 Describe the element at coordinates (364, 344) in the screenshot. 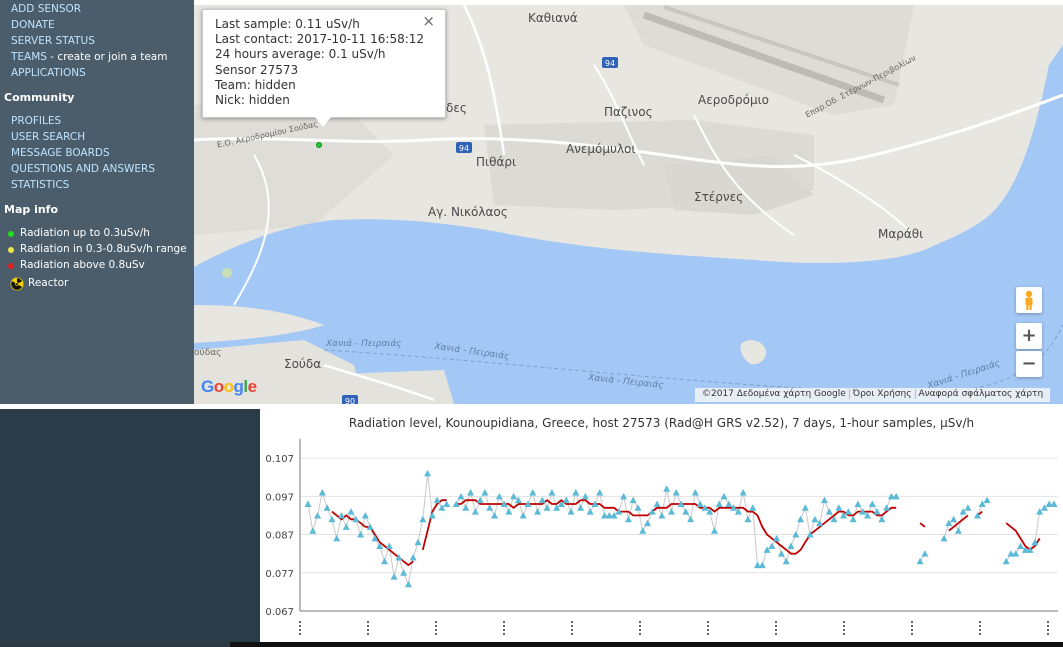

I see `ferry-label-1: Χανιά - Πειραιάς` at that location.